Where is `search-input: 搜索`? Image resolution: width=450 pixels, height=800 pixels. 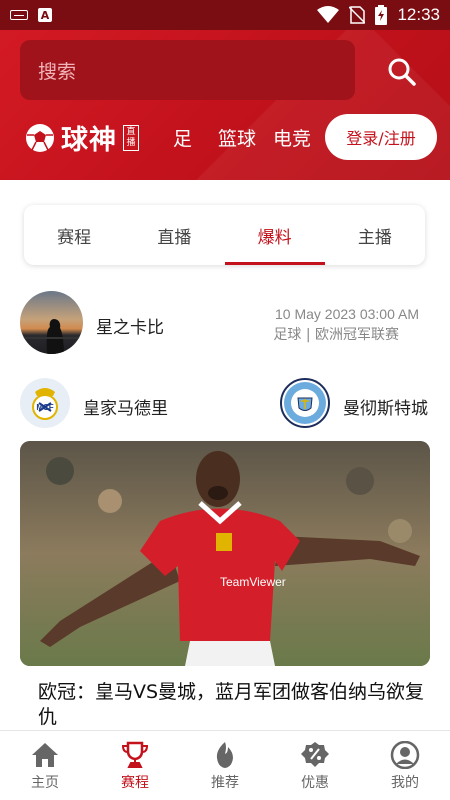 search-input: 搜索 is located at coordinates (187, 70).